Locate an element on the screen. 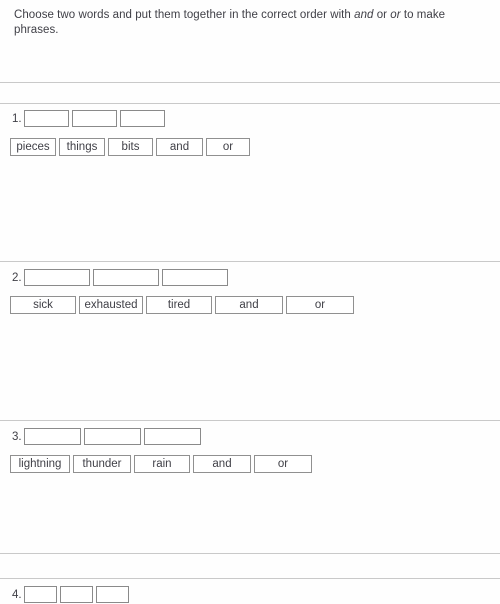 Image resolution: width=500 pixels, height=604 pixels. word-chip: exhausted is located at coordinates (111, 305).